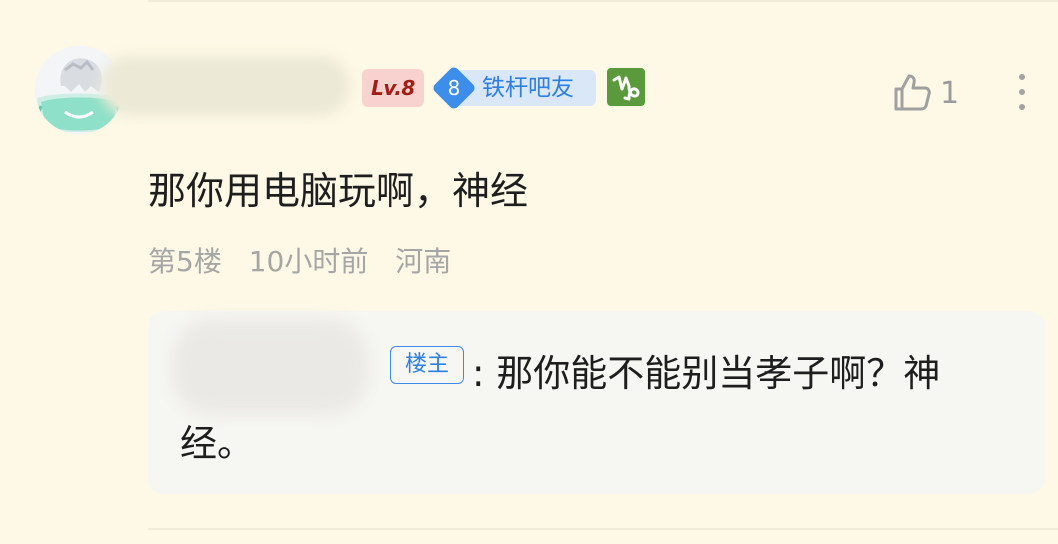 This screenshot has height=544, width=1058. Describe the element at coordinates (338, 191) in the screenshot. I see `comment-content: 那你用电脑玩啊，神经` at that location.